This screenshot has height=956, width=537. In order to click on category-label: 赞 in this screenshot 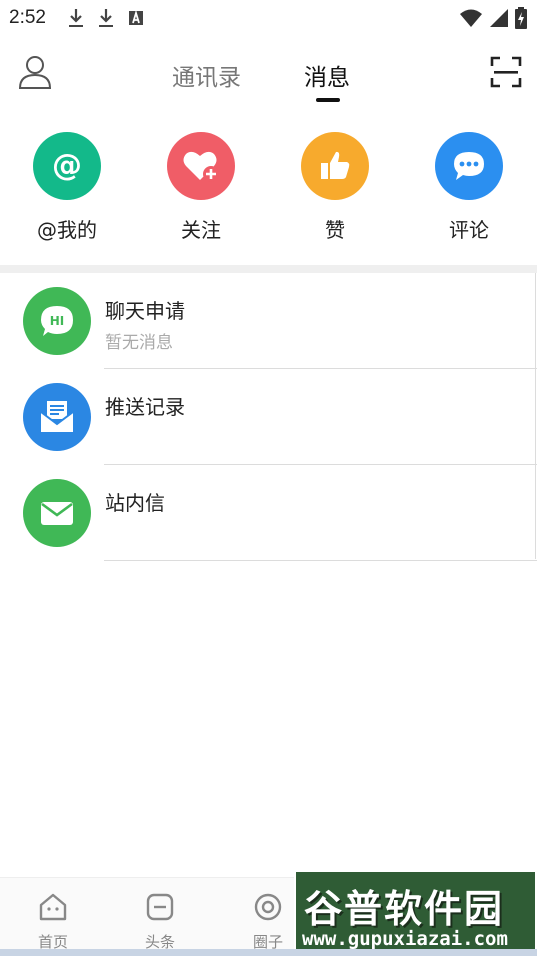, I will do `click(335, 230)`.